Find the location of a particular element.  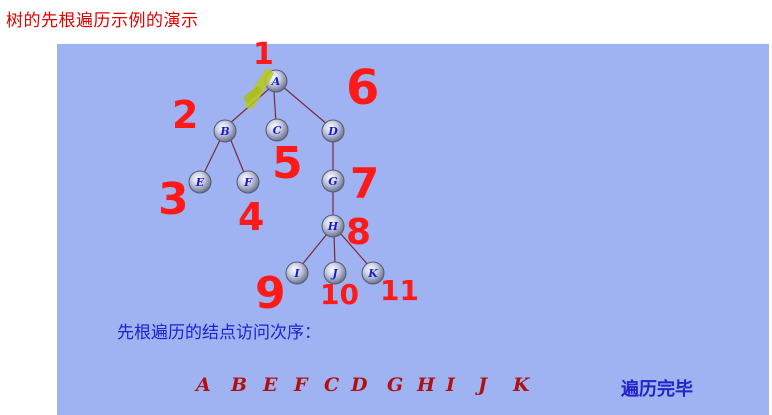

sequence-item: C is located at coordinates (332, 385).